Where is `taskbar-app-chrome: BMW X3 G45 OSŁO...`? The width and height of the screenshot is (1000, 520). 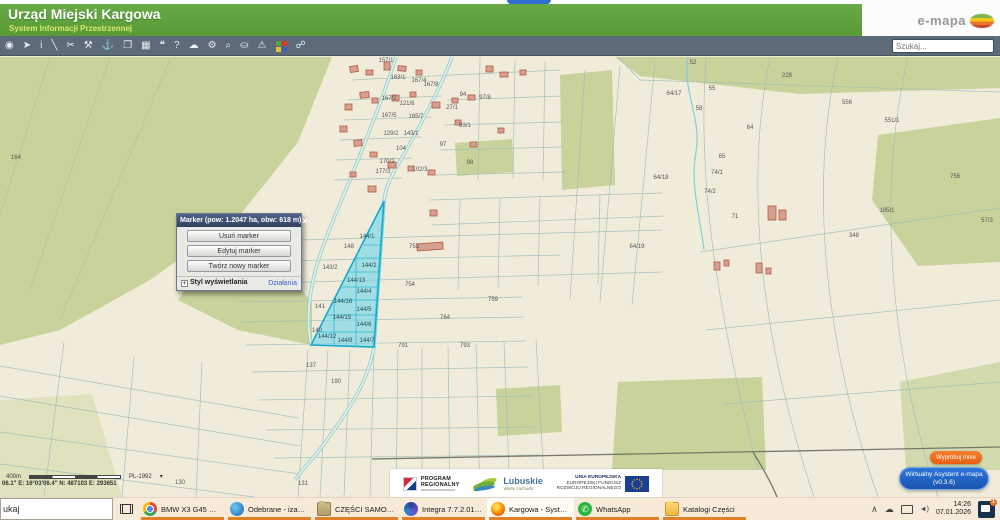
taskbar-app-chrome: BMW X3 G45 OSŁO... is located at coordinates (182, 509).